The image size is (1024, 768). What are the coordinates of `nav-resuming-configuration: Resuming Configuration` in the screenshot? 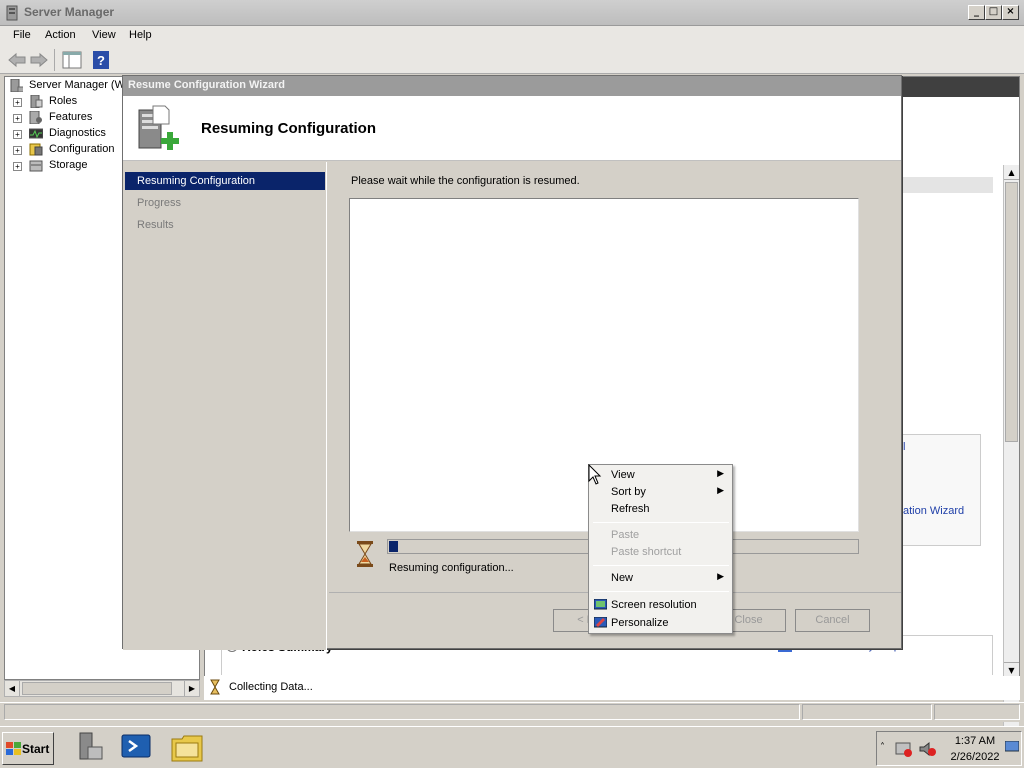 It's located at (225, 181).